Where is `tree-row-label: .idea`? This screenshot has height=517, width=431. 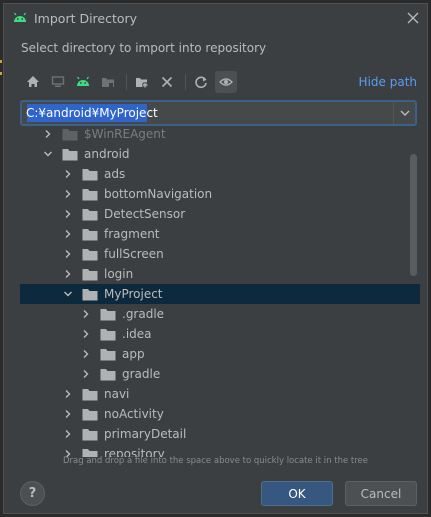
tree-row-label: .idea is located at coordinates (137, 334).